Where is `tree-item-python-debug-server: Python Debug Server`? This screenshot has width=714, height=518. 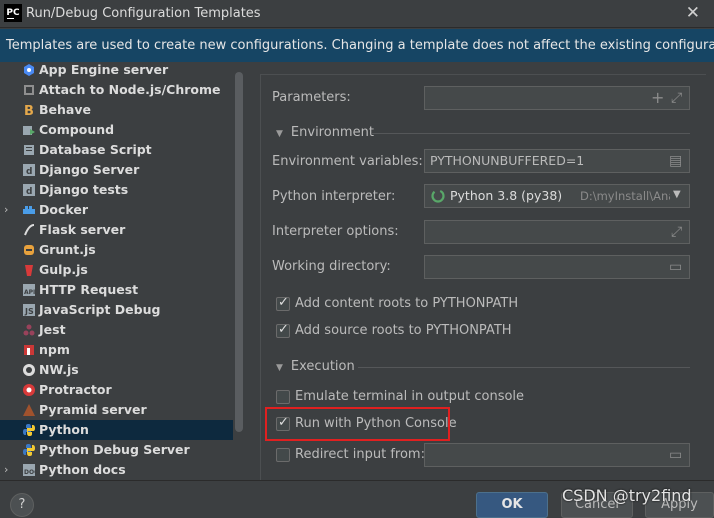
tree-item-python-debug-server: Python Debug Server is located at coordinates (116, 450).